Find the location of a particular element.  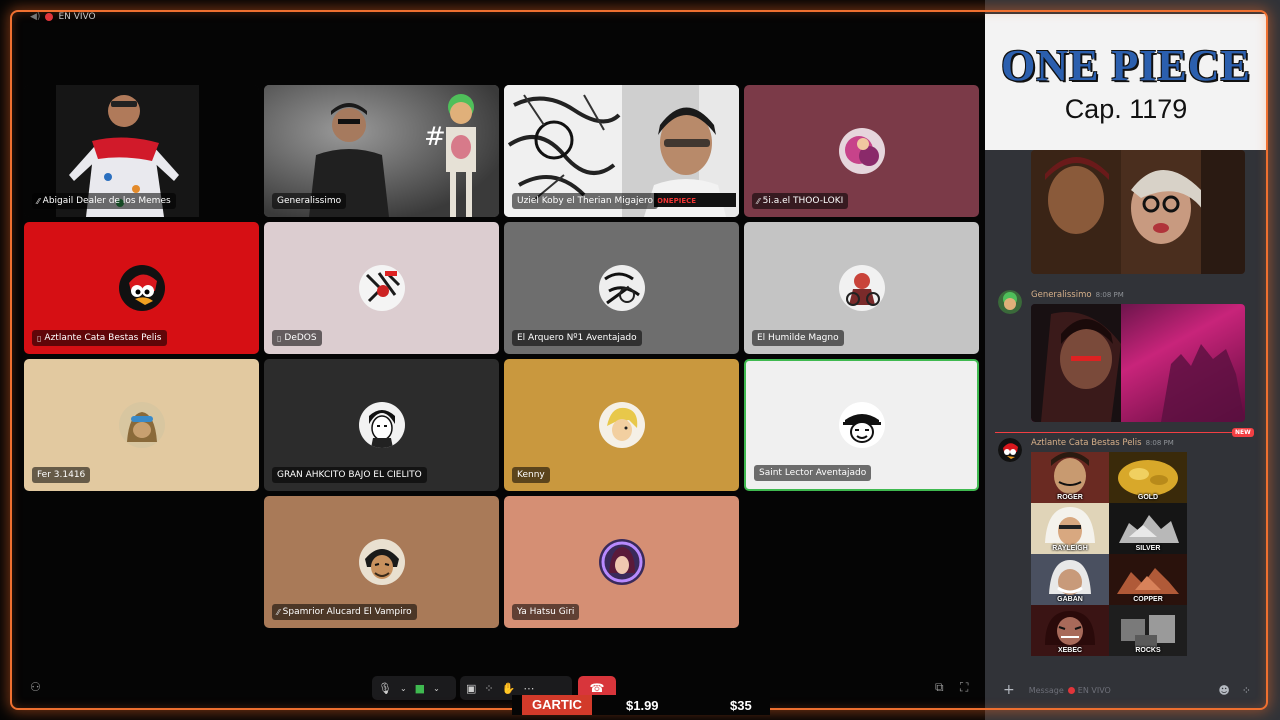

participant-tile: ⁄⁄ Spamrior Alucard El Vampiro is located at coordinates (381, 562).